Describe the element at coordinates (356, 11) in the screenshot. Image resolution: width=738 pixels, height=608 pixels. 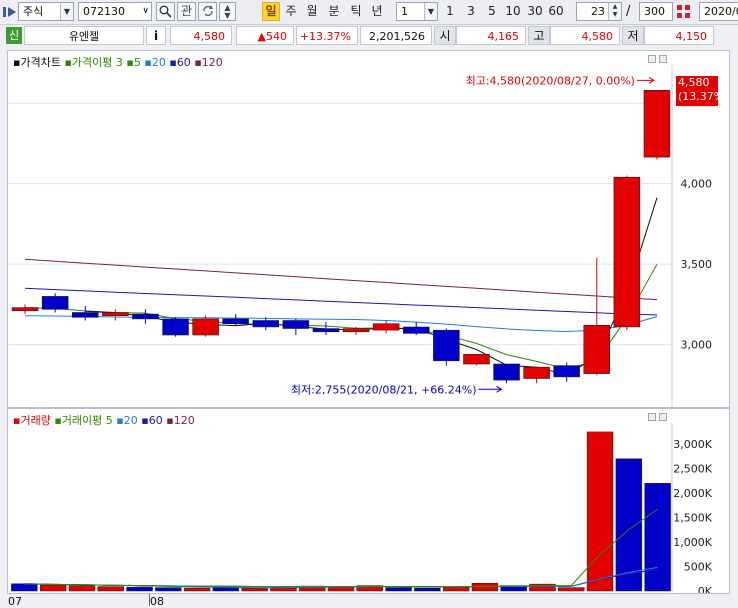
I see `period-tick: 틱` at that location.